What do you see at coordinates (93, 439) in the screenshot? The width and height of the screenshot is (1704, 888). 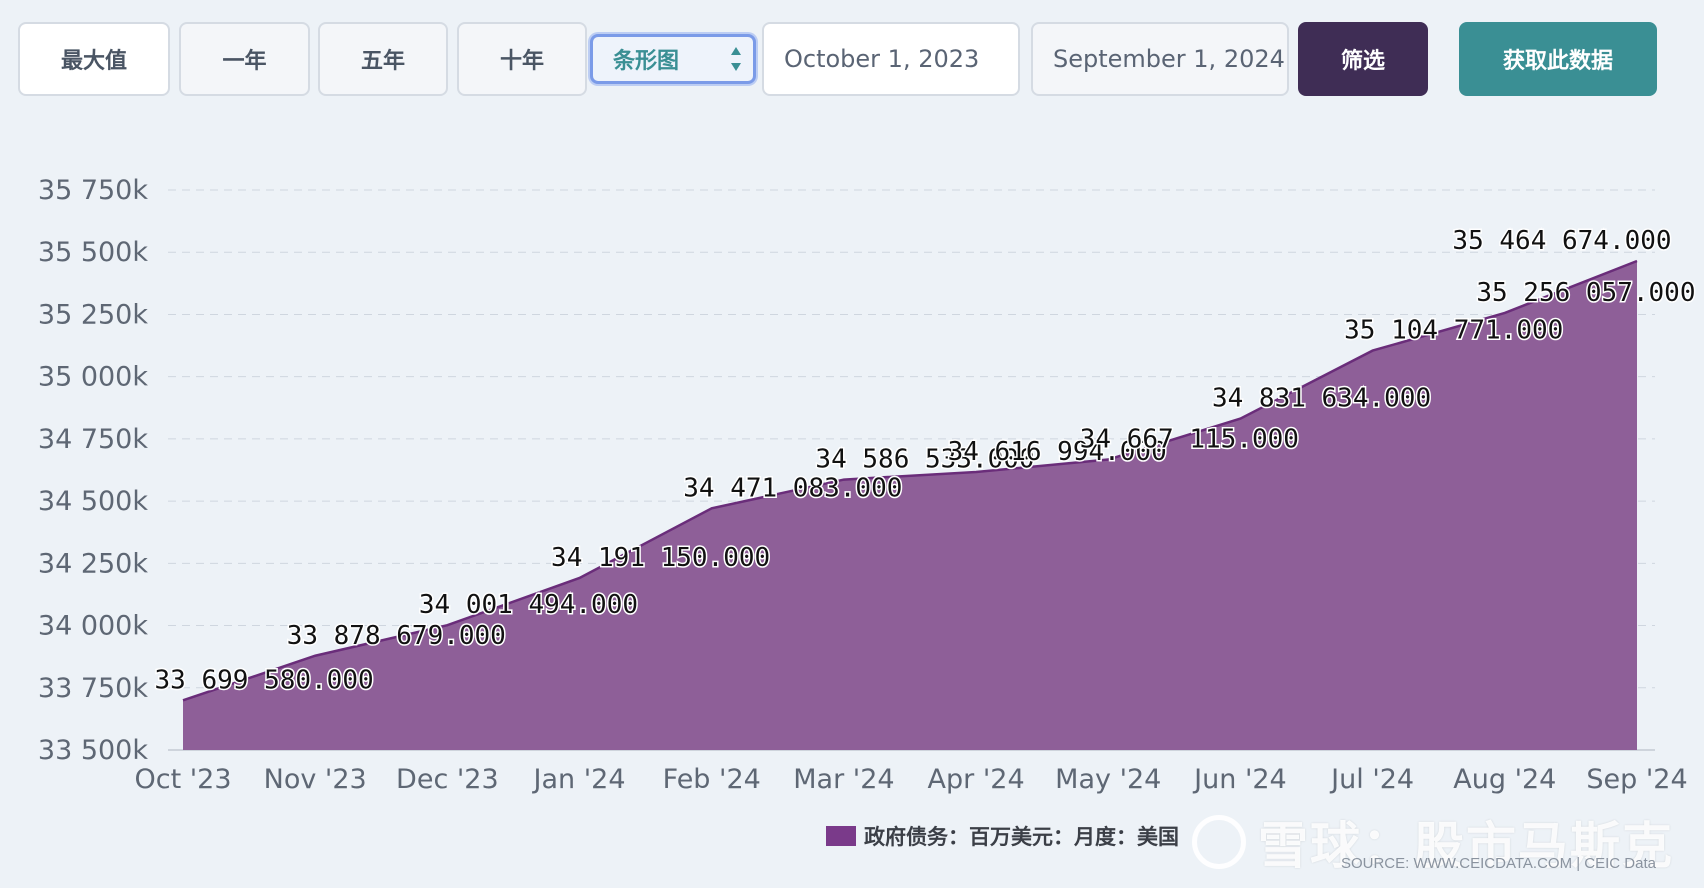 I see `y-tick-label: 34 750k` at bounding box center [93, 439].